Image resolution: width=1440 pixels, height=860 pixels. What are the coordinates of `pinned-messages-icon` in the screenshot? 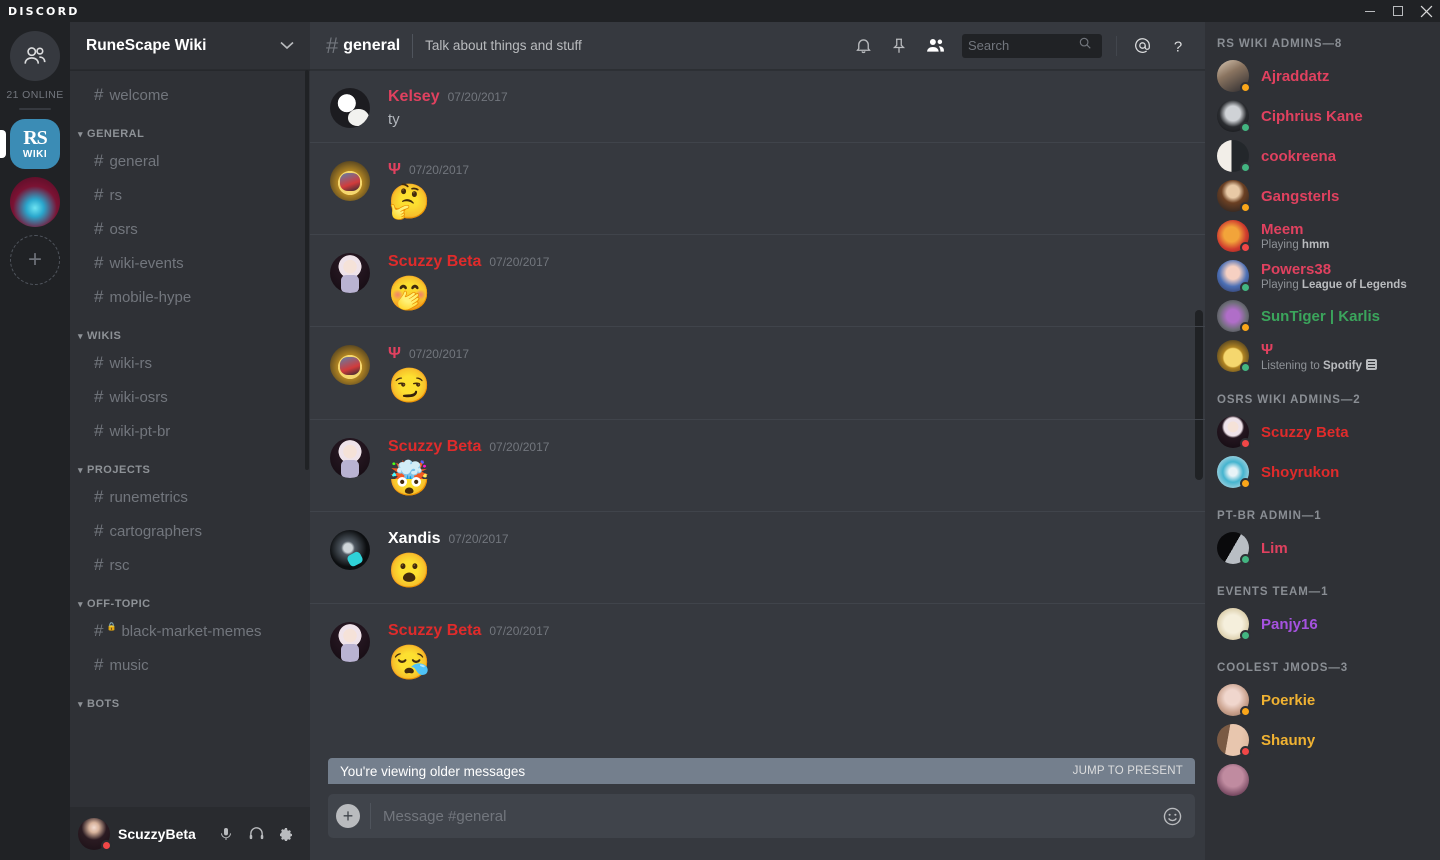 It's located at (899, 46).